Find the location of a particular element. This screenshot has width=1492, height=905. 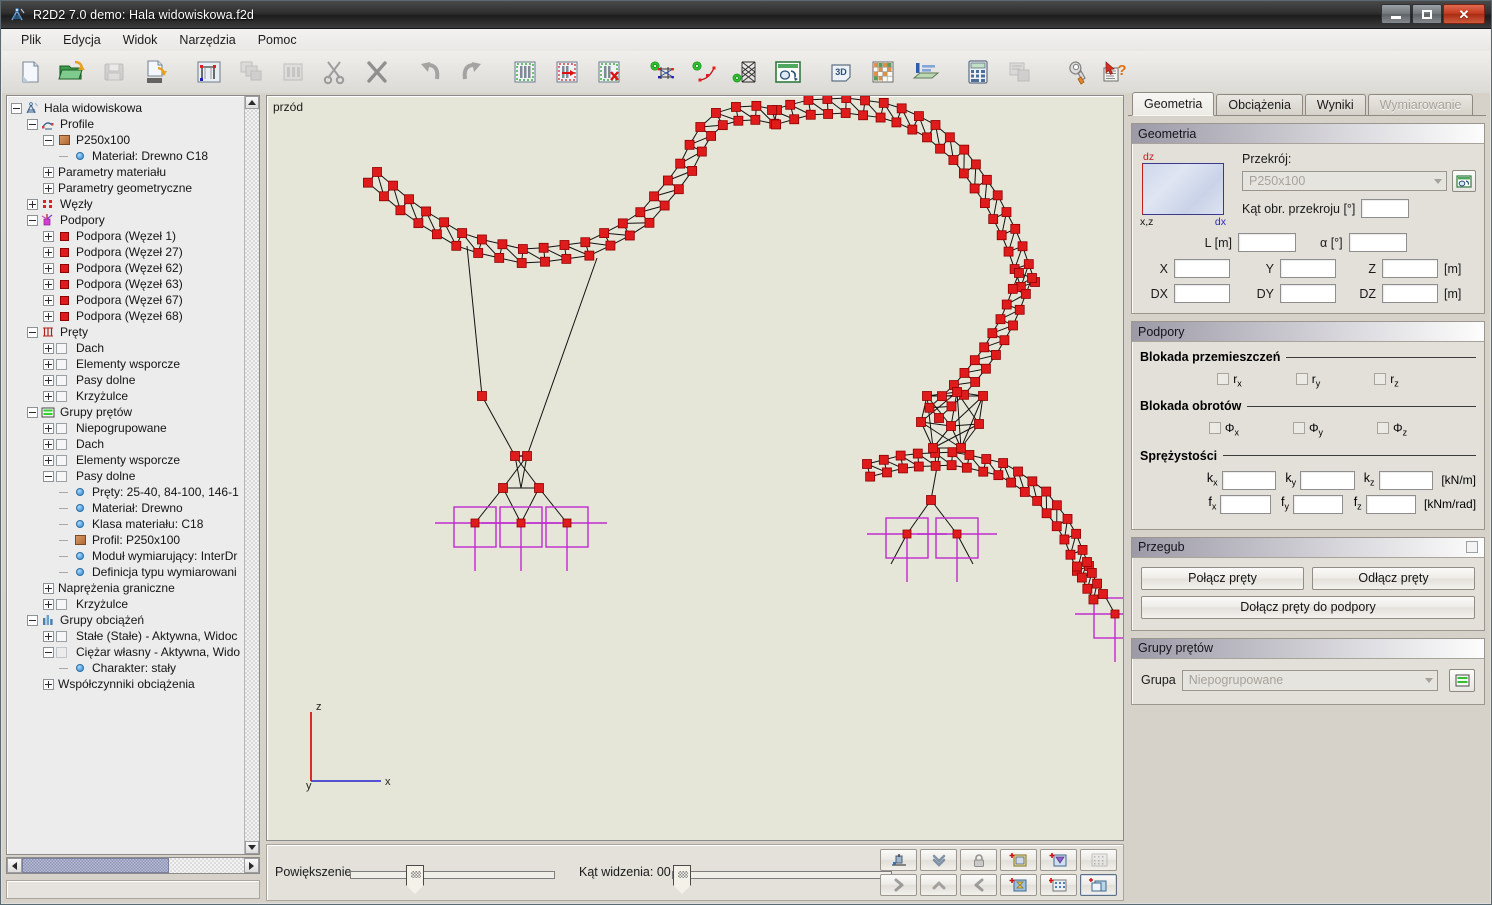

hscroll-right-button is located at coordinates (251, 865).